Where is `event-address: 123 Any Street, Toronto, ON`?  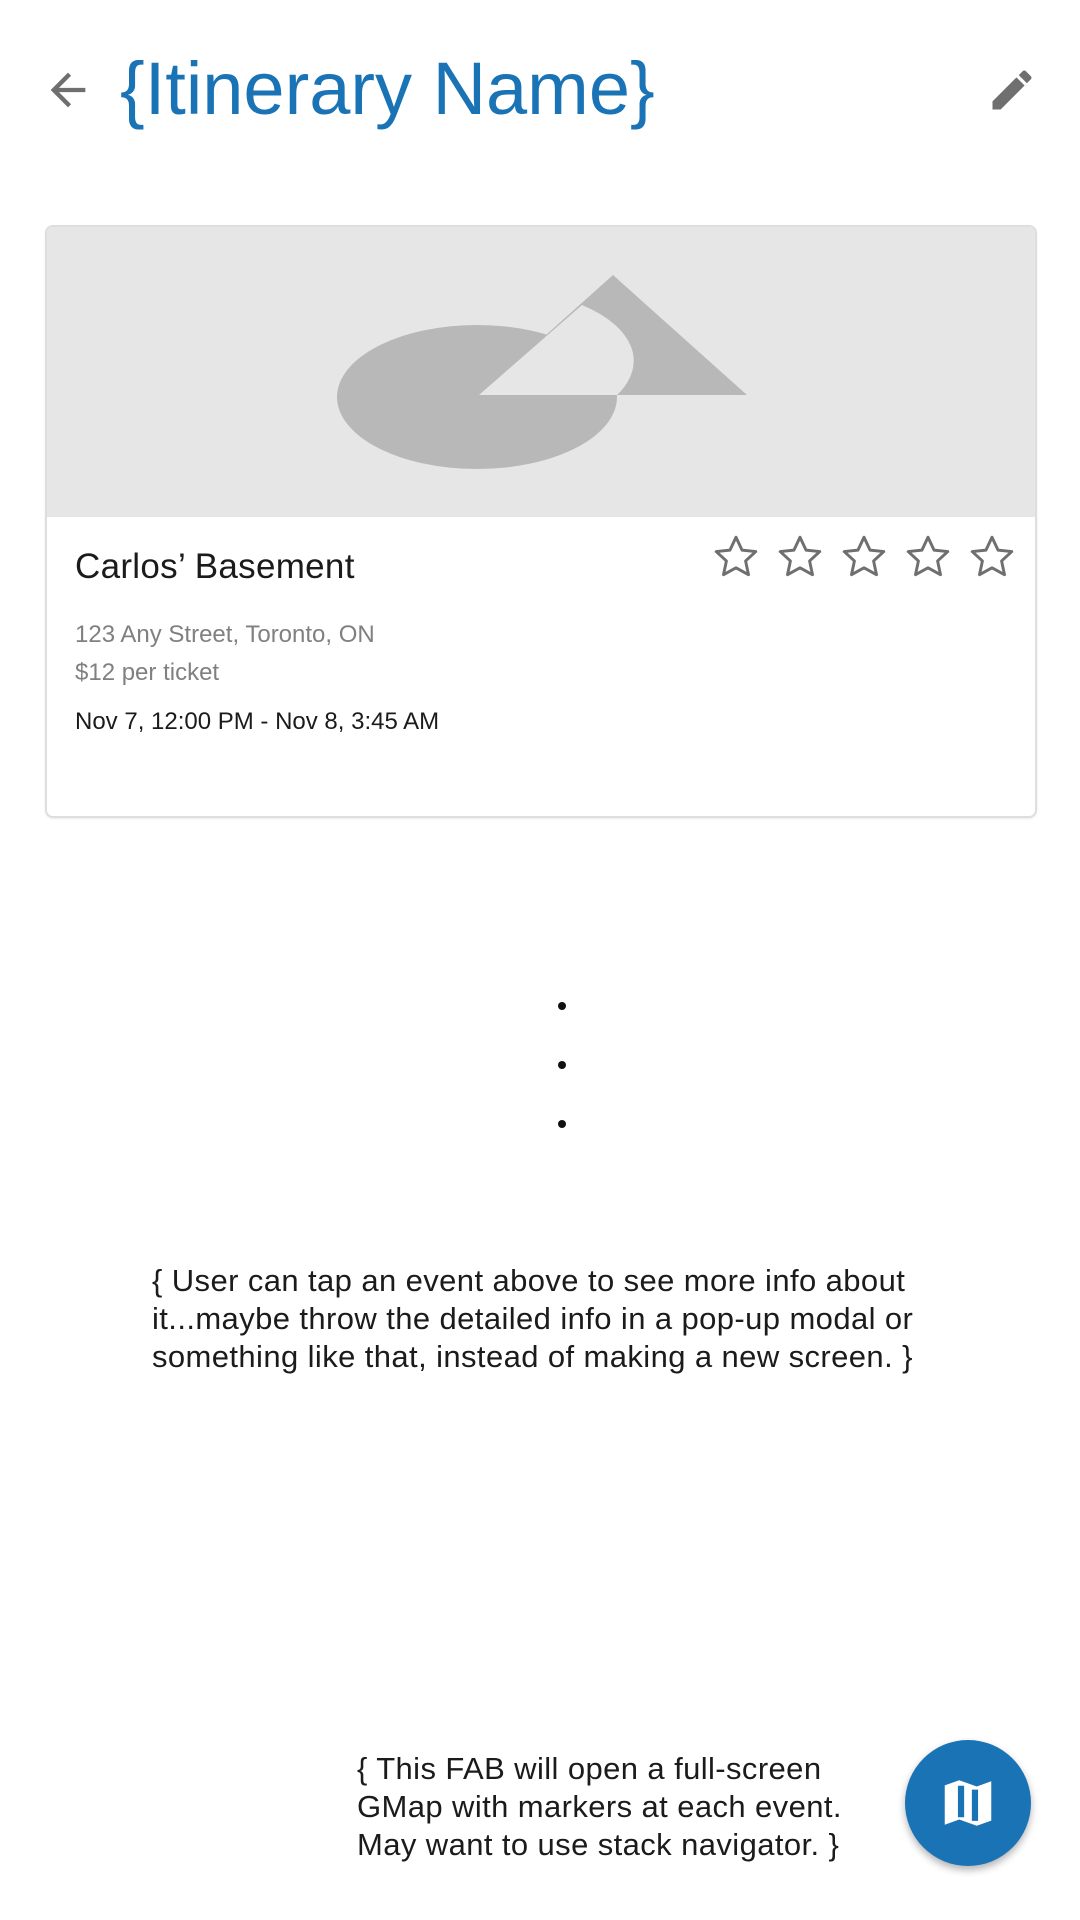 event-address: 123 Any Street, Toronto, ON is located at coordinates (225, 634).